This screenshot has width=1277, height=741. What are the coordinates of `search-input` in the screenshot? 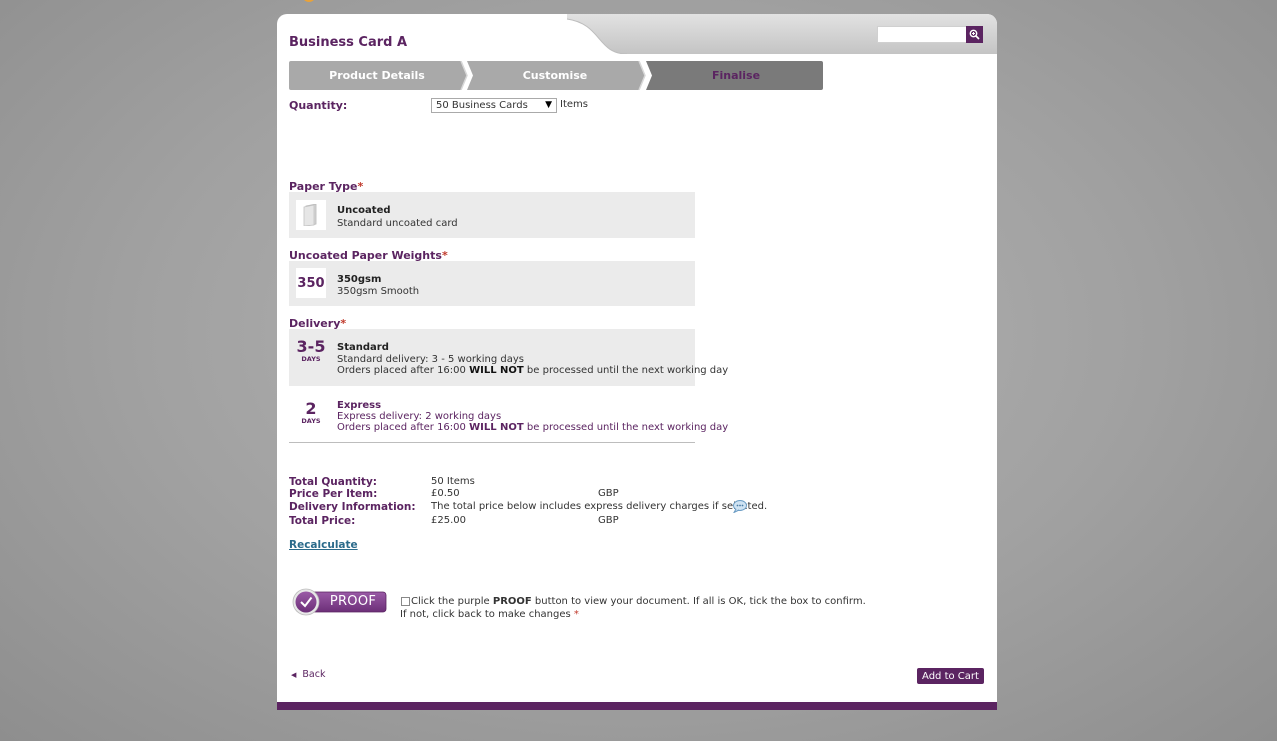 It's located at (922, 34).